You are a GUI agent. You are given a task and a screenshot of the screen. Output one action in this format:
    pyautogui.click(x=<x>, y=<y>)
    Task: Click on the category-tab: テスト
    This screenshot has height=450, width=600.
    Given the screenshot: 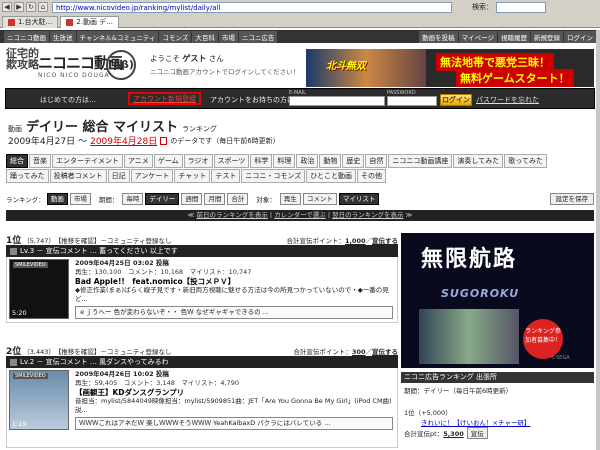 What is the action you would take?
    pyautogui.click(x=226, y=176)
    